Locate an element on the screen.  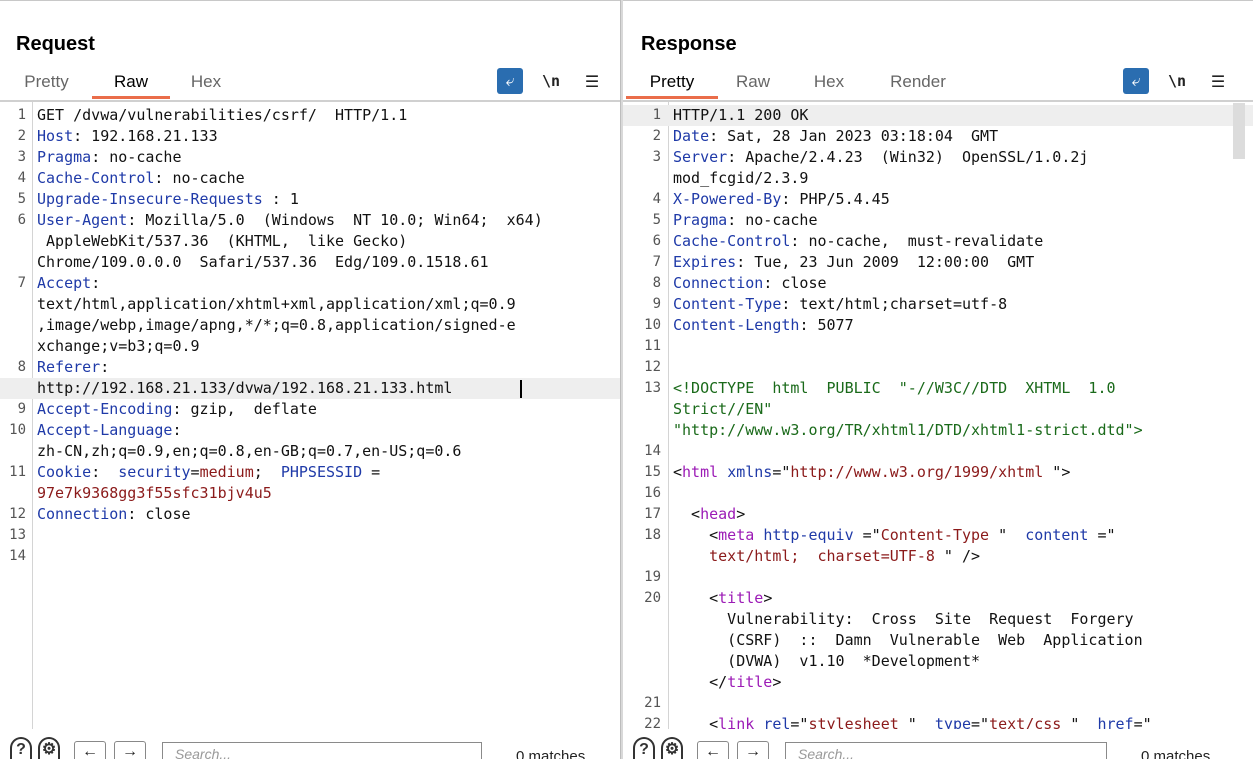
code-line: Strict//EN" is located at coordinates (938, 409).